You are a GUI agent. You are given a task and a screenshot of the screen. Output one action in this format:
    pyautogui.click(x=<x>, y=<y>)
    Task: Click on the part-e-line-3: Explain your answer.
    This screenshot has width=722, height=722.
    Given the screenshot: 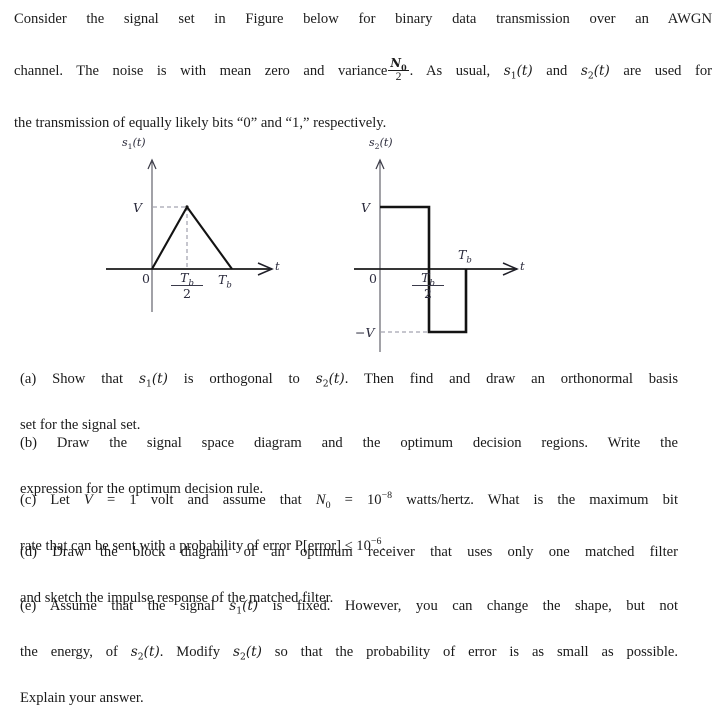 What is the action you would take?
    pyautogui.click(x=82, y=698)
    